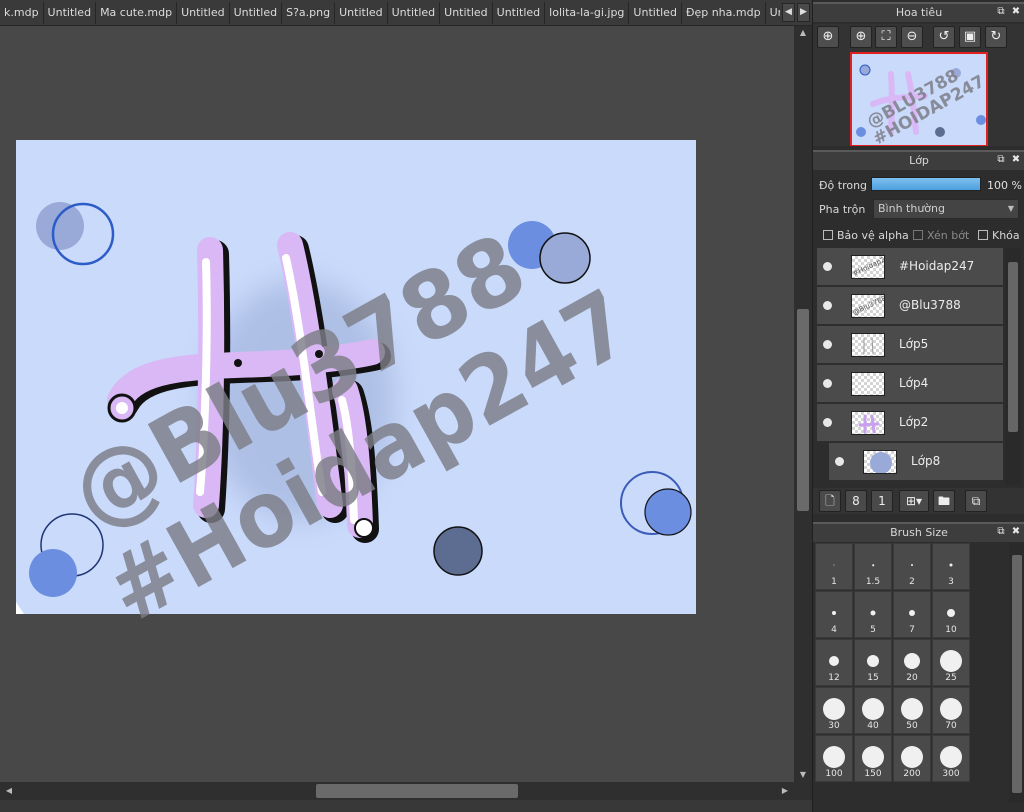  I want to click on brush-size-scrollbar, so click(1016, 673).